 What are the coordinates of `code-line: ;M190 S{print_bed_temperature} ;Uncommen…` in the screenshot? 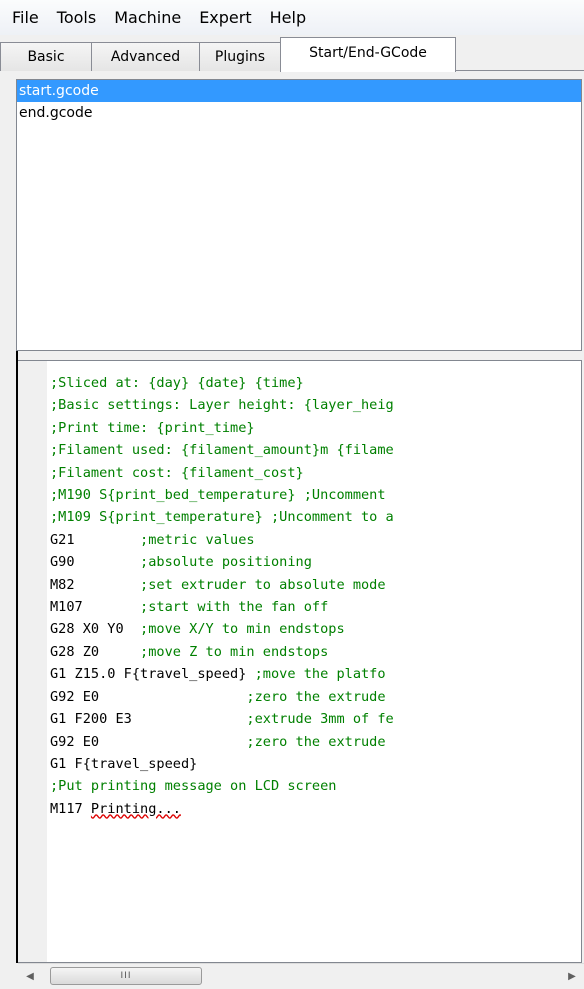 It's located at (222, 495).